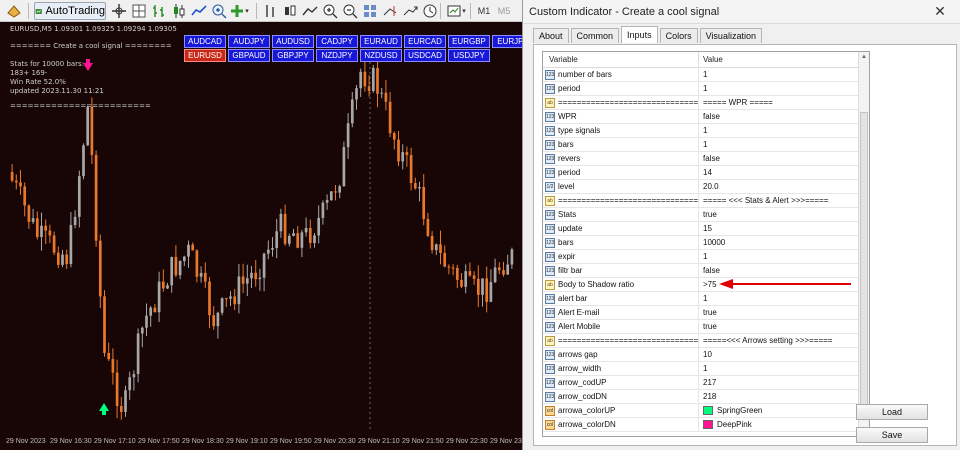 The image size is (960, 450). Describe the element at coordinates (381, 41) in the screenshot. I see `pair-button-euraud: EURAUD` at that location.